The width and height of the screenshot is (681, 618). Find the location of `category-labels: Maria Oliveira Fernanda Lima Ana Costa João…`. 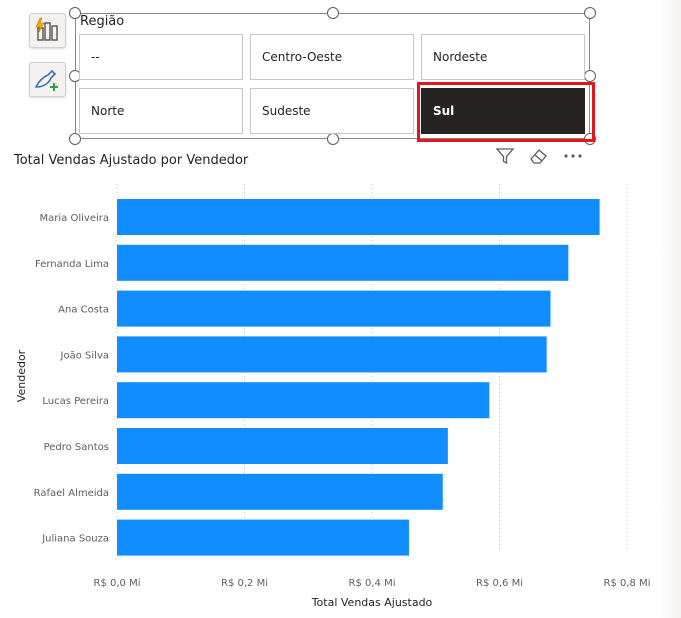

category-labels: Maria Oliveira Fernanda Lima Ana Costa João… is located at coordinates (71, 379).